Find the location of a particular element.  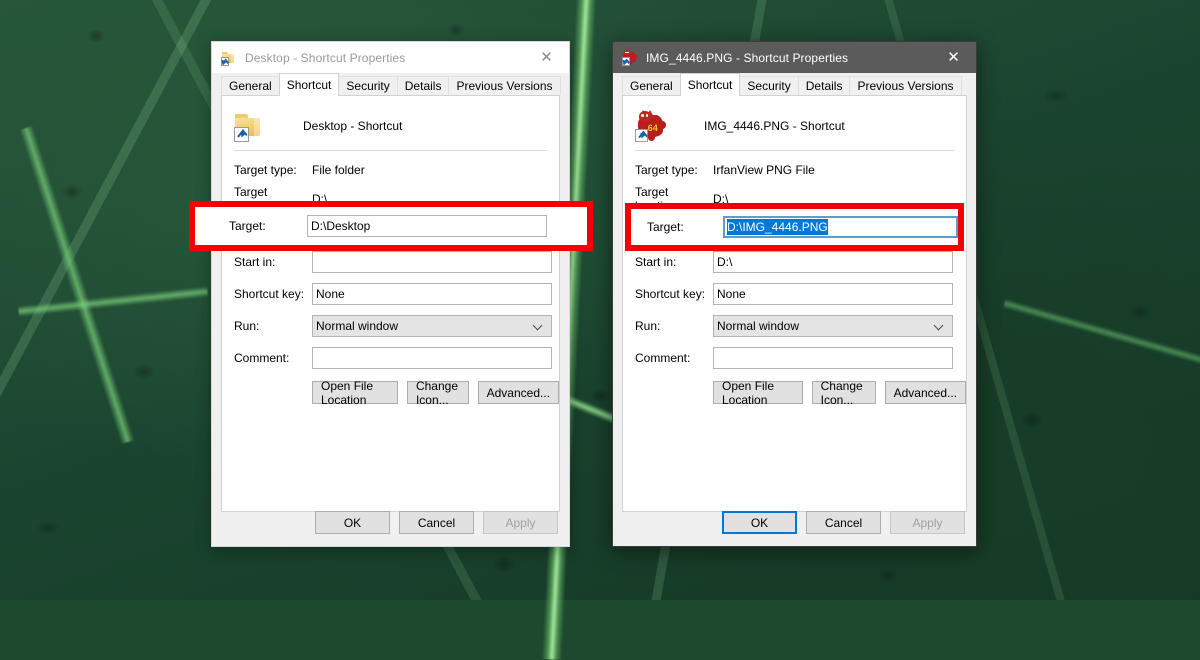

window-title: Desktop - Shortcut Properties is located at coordinates (325, 57).